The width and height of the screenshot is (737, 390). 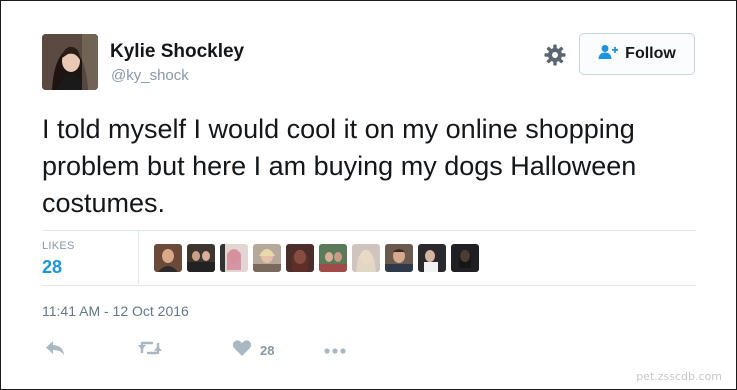 I want to click on retweet-button, so click(x=150, y=350).